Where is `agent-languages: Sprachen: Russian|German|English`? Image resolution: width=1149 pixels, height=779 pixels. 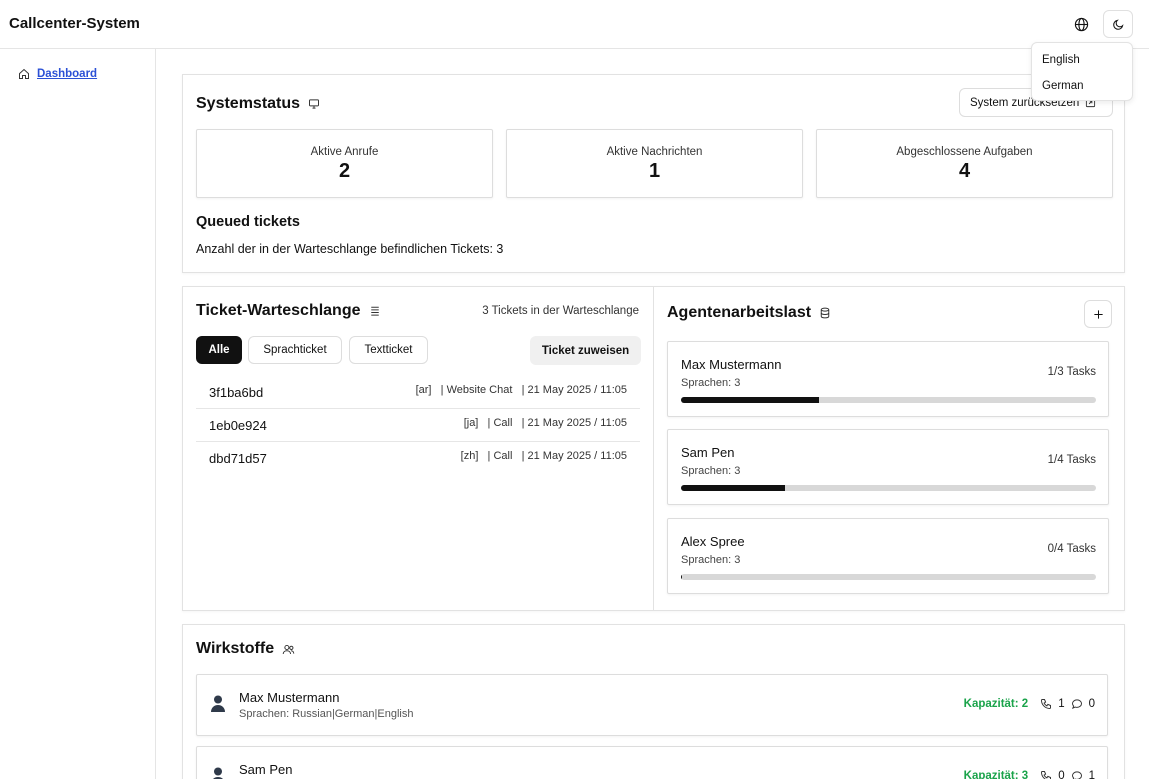 agent-languages: Sprachen: Russian|German|English is located at coordinates (326, 714).